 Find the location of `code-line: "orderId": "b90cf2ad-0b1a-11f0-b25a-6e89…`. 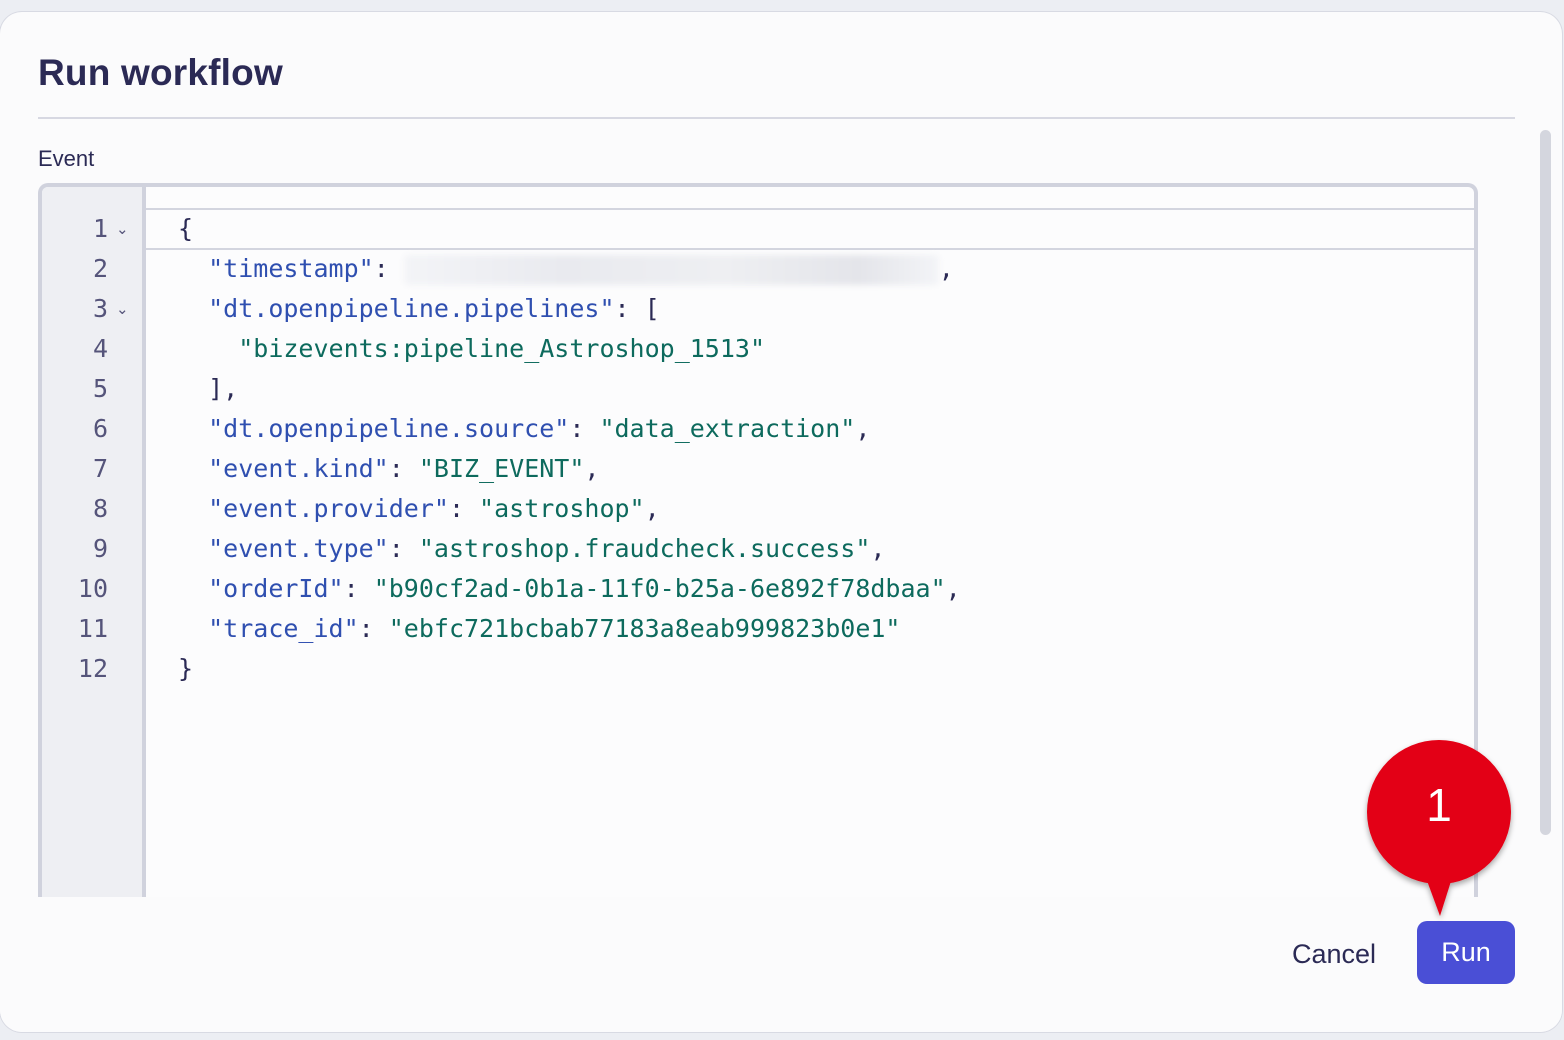

code-line: "orderId": "b90cf2ad-0b1a-11f0-b25a-6e89… is located at coordinates (569, 589).